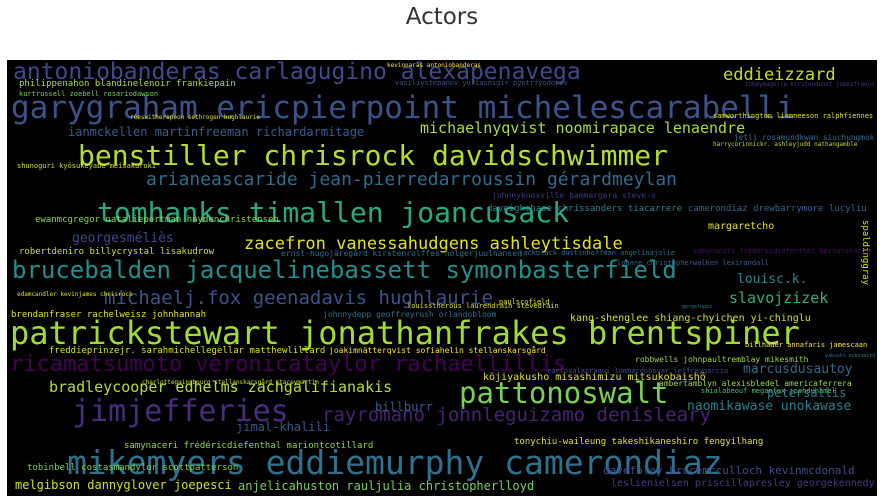 The width and height of the screenshot is (884, 502). What do you see at coordinates (127, 84) in the screenshot?
I see `cloud-word: philippenahon blandinelenoir frankiepain` at bounding box center [127, 84].